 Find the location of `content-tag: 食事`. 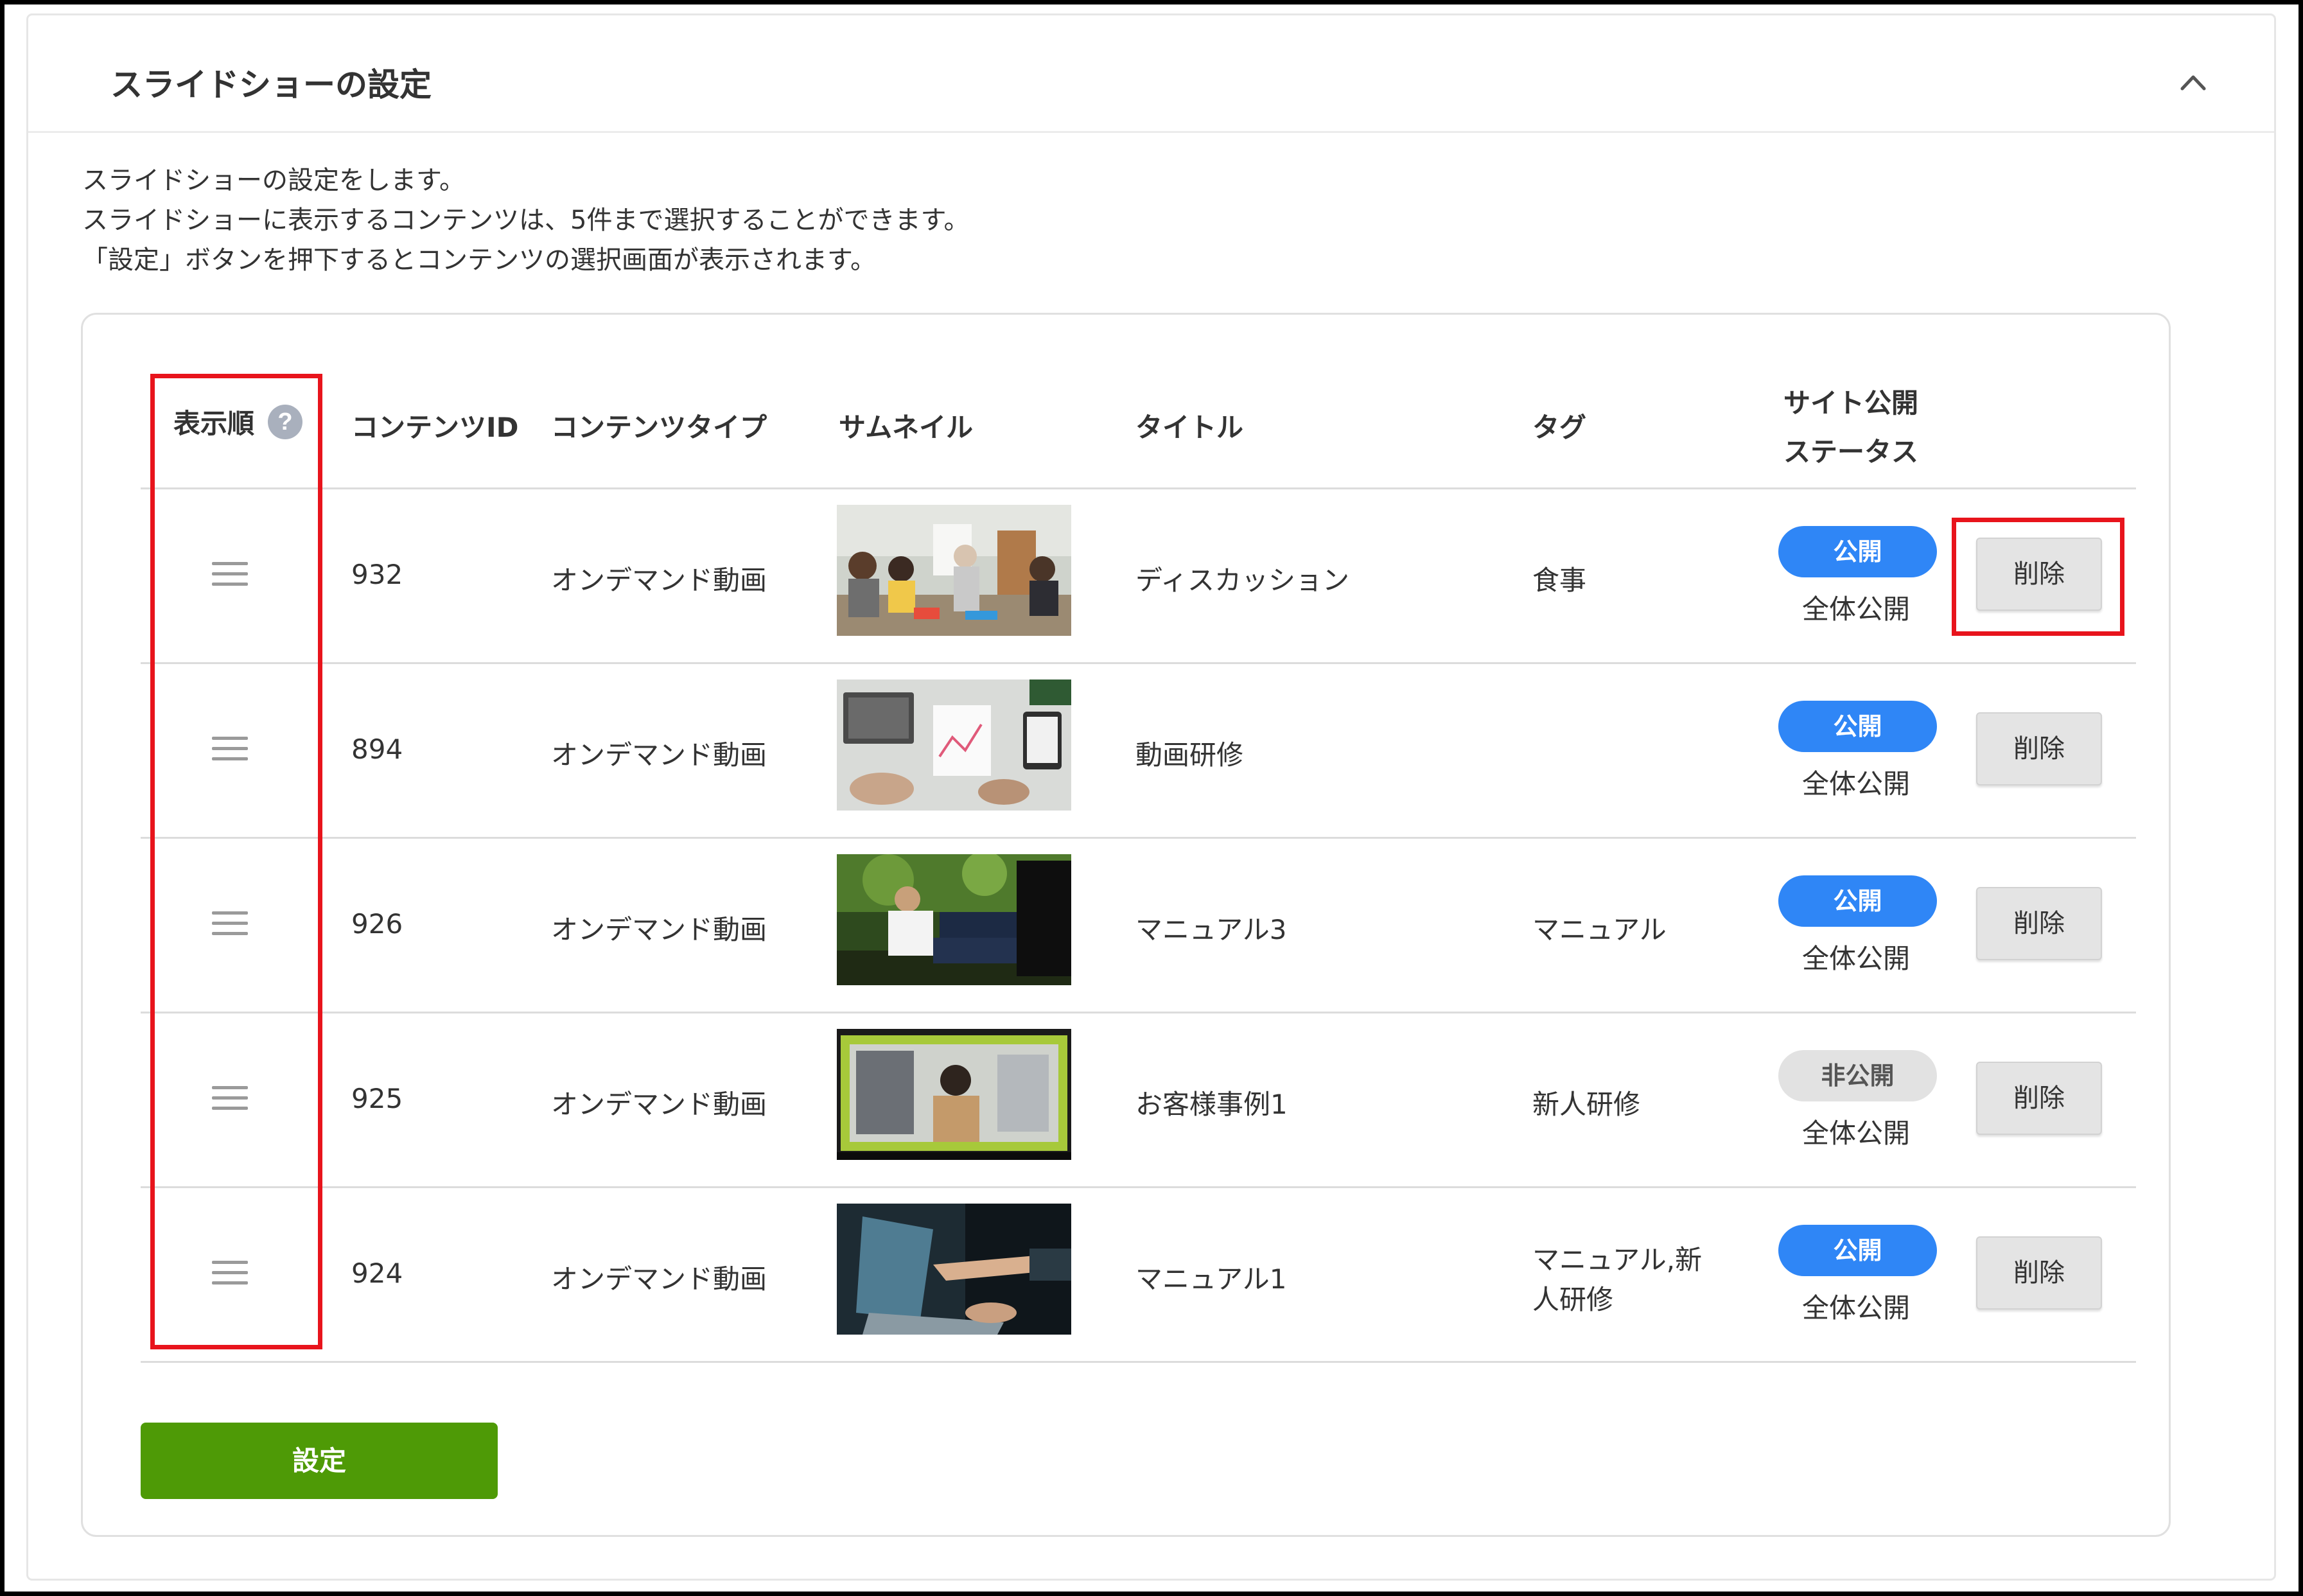

content-tag: 食事 is located at coordinates (1559, 580).